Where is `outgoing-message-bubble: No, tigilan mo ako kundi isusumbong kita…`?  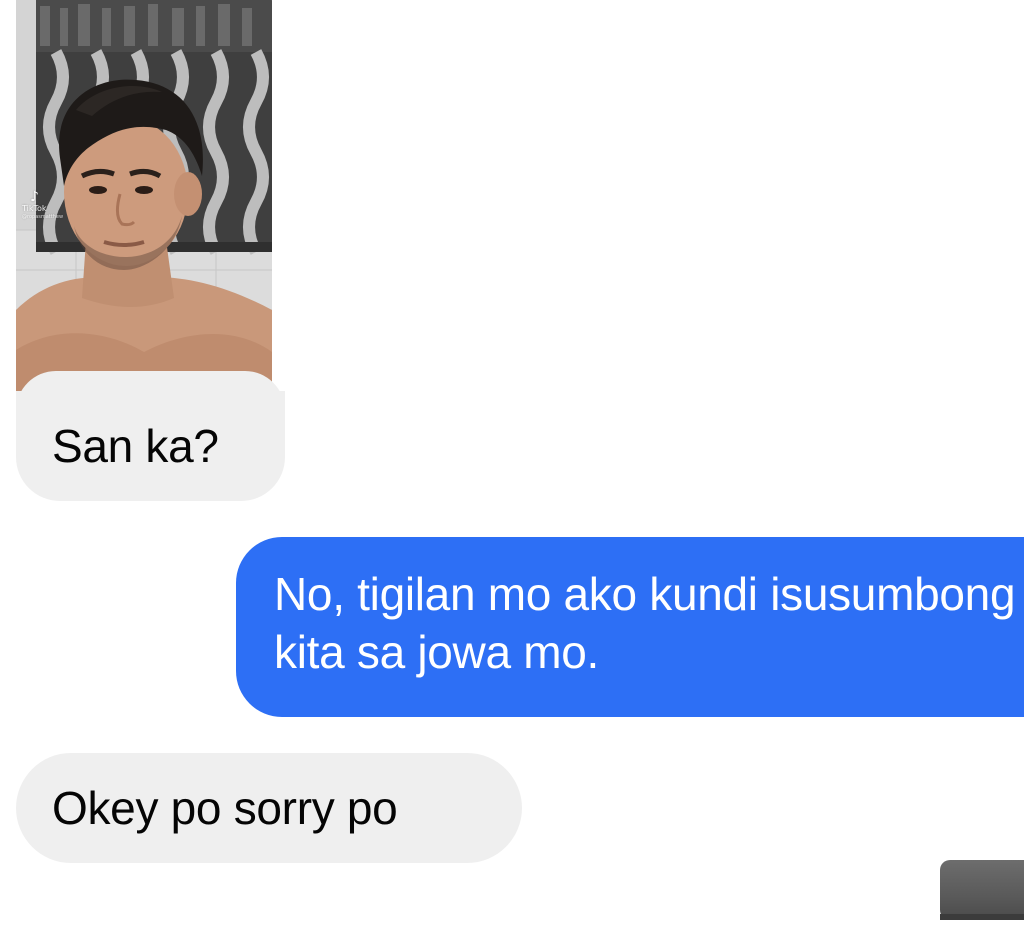
outgoing-message-bubble: No, tigilan mo ako kundi isusumbong kita… is located at coordinates (630, 627).